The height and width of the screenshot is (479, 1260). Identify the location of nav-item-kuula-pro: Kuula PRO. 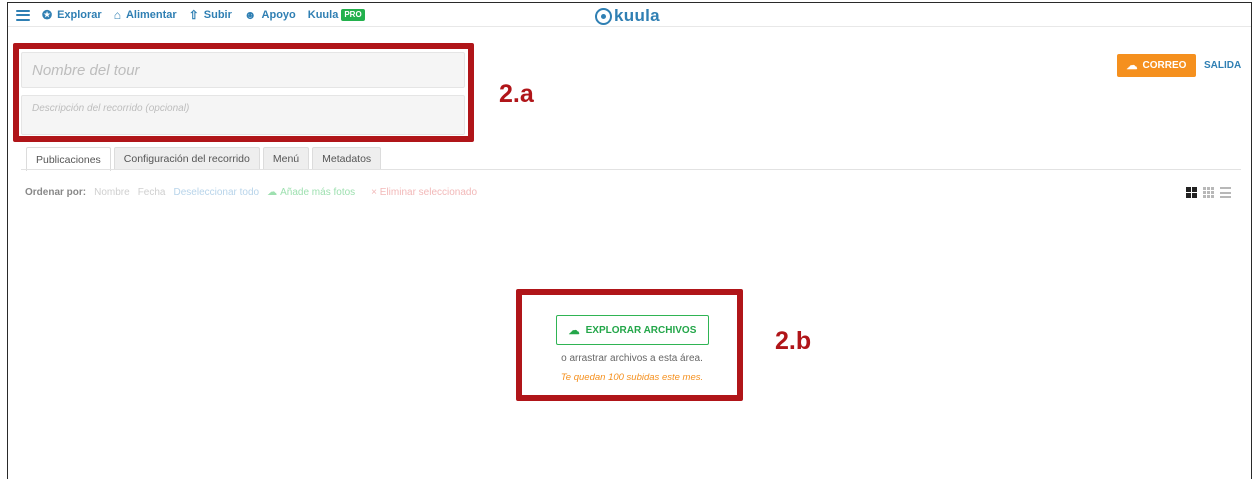
(336, 15).